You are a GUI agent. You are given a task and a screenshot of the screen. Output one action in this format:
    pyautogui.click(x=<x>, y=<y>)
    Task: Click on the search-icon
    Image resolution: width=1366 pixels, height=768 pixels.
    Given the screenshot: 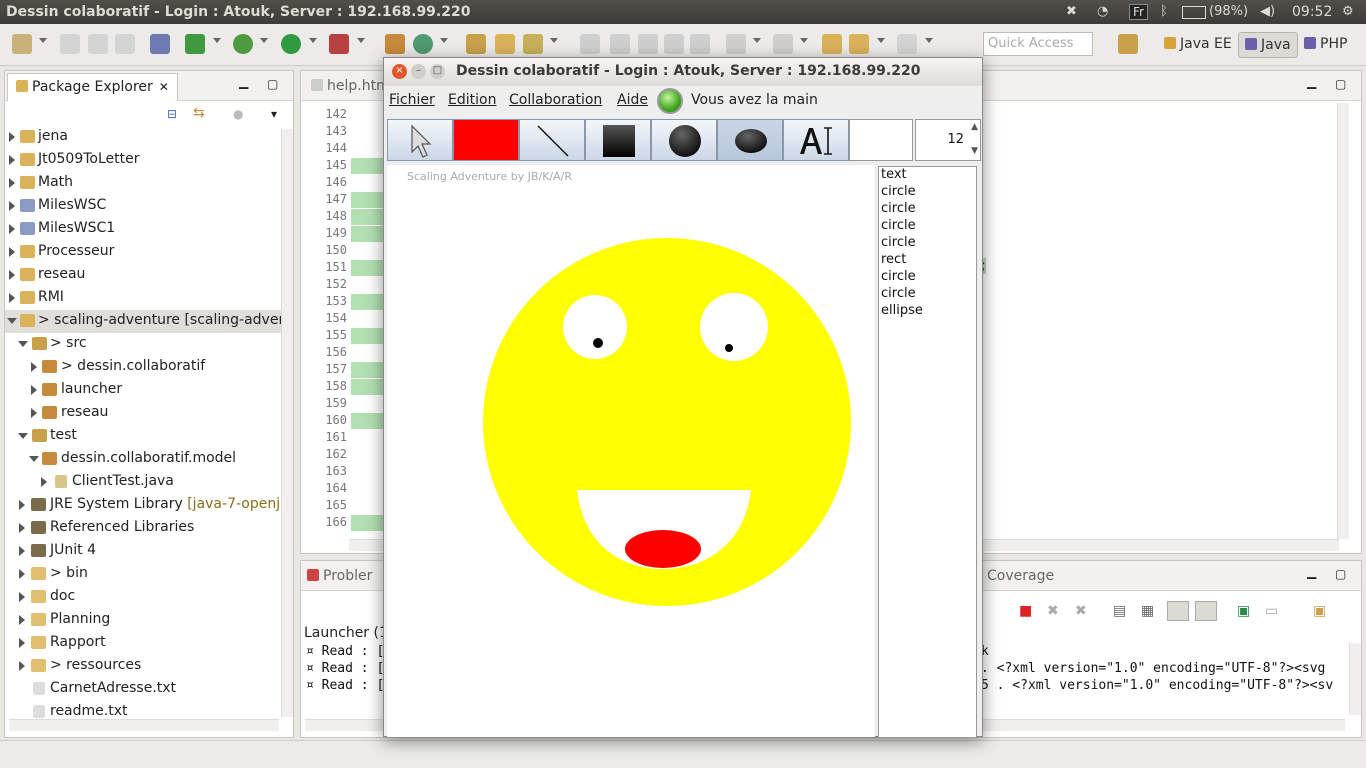 What is the action you would take?
    pyautogui.click(x=533, y=44)
    